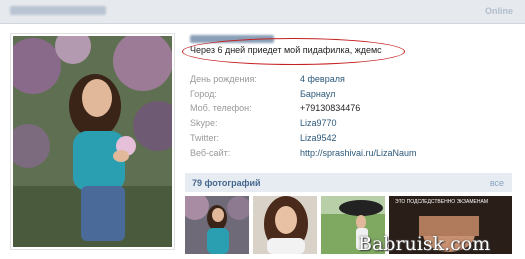 The height and width of the screenshot is (259, 525). Describe the element at coordinates (221, 108) in the screenshot. I see `info-label: Моб. телефон:` at that location.